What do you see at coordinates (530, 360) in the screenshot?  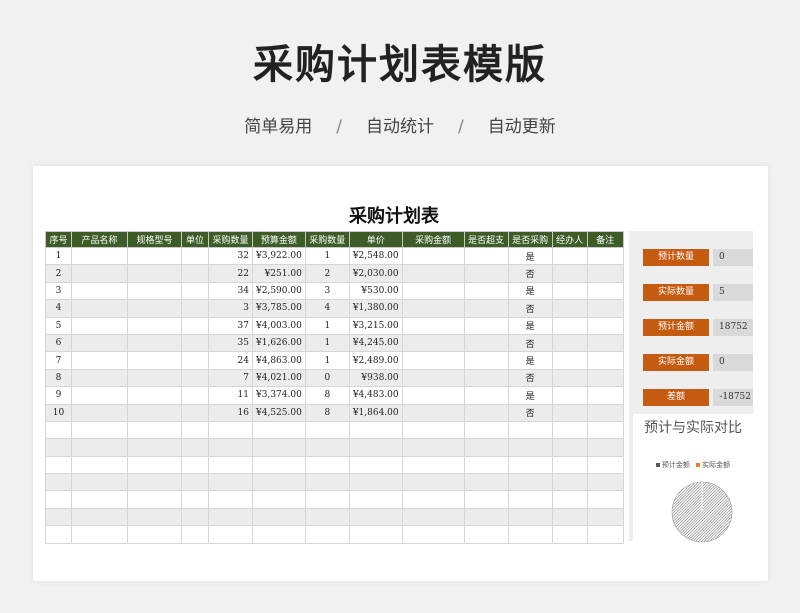 I see `table-cell: 是` at bounding box center [530, 360].